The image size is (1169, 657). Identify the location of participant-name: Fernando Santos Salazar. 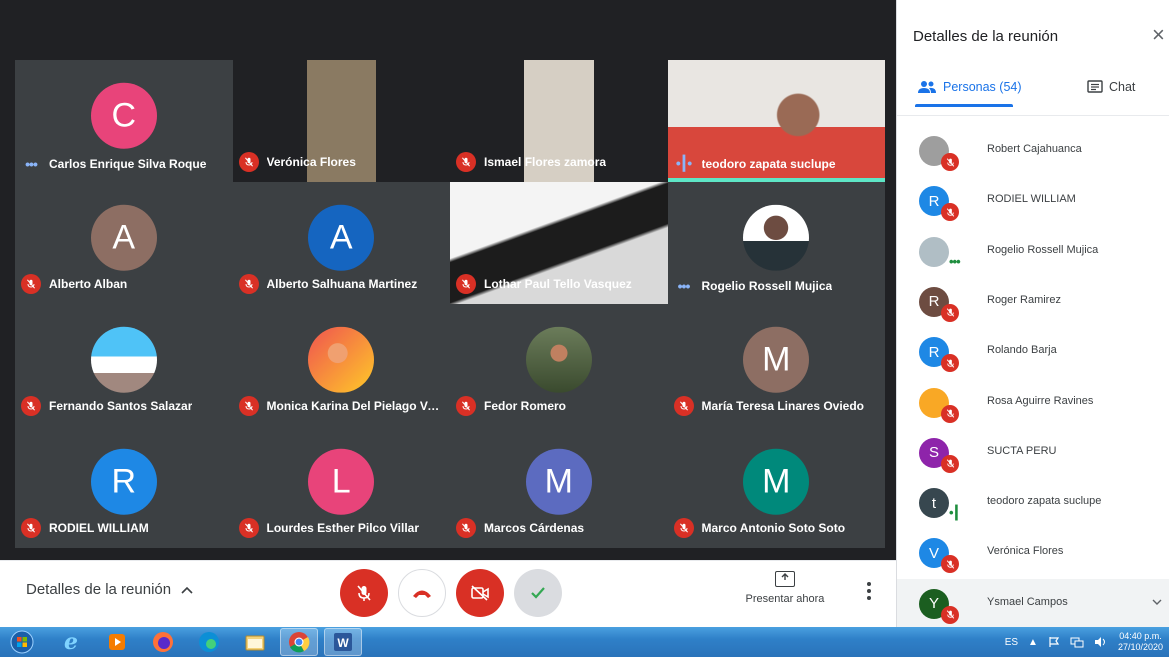
(121, 406).